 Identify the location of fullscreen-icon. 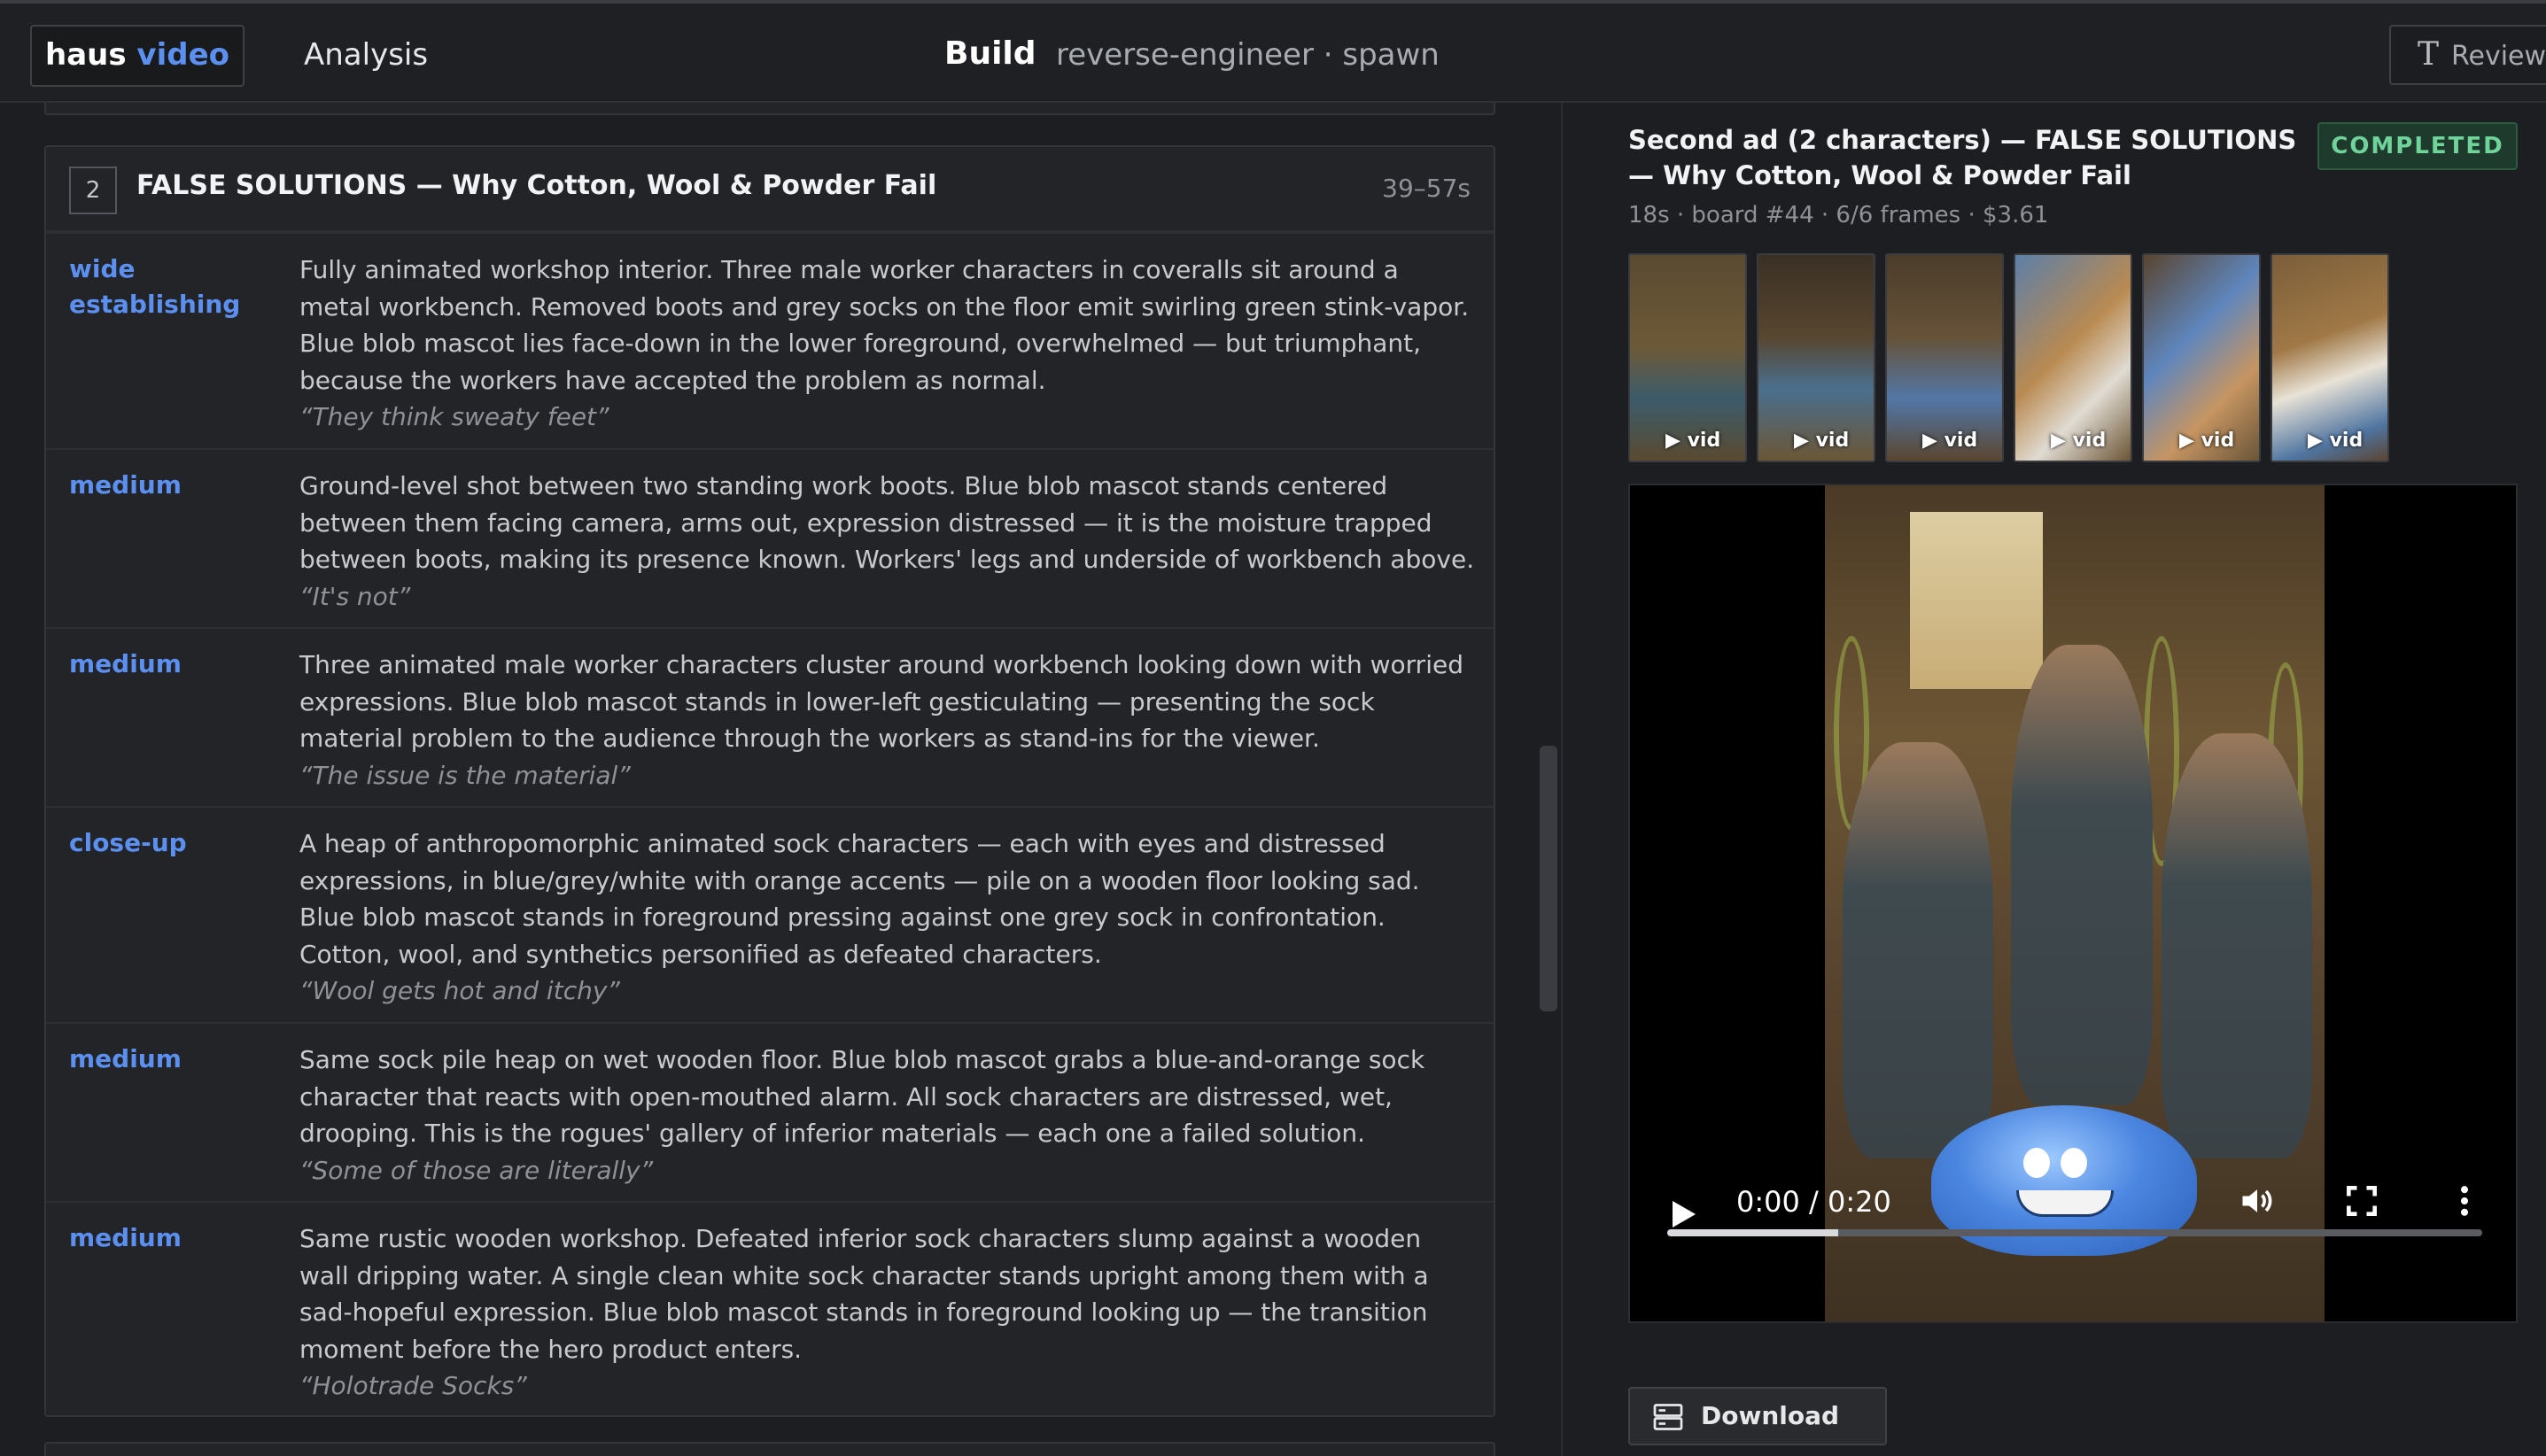
(2361, 1201).